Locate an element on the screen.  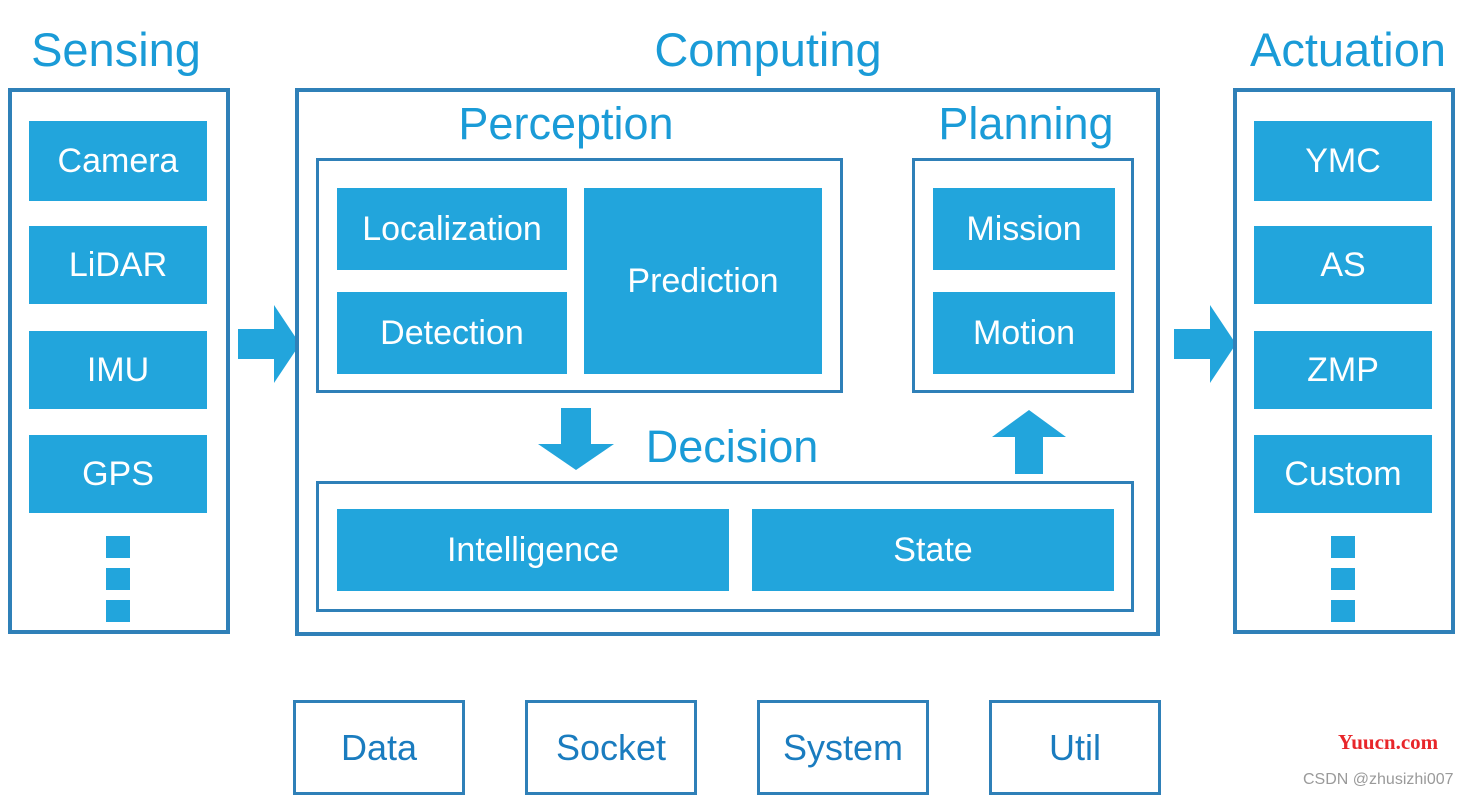
sensing-item-gps: GPS is located at coordinates (118, 474).